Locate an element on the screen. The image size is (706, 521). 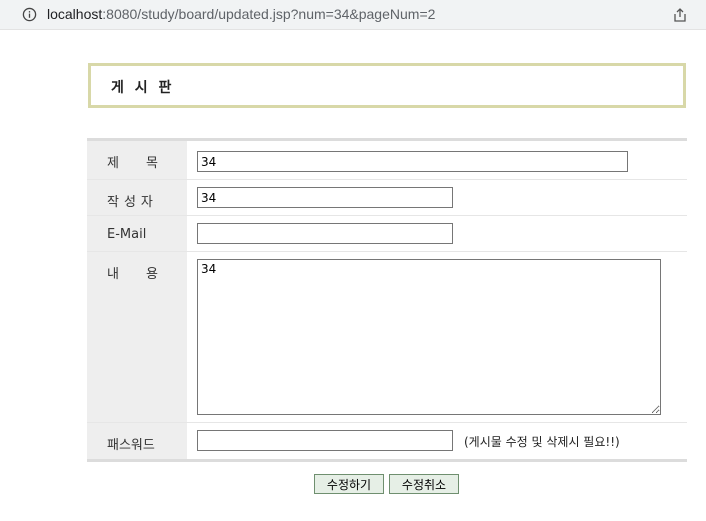
subject-row: 제목 is located at coordinates (387, 160).